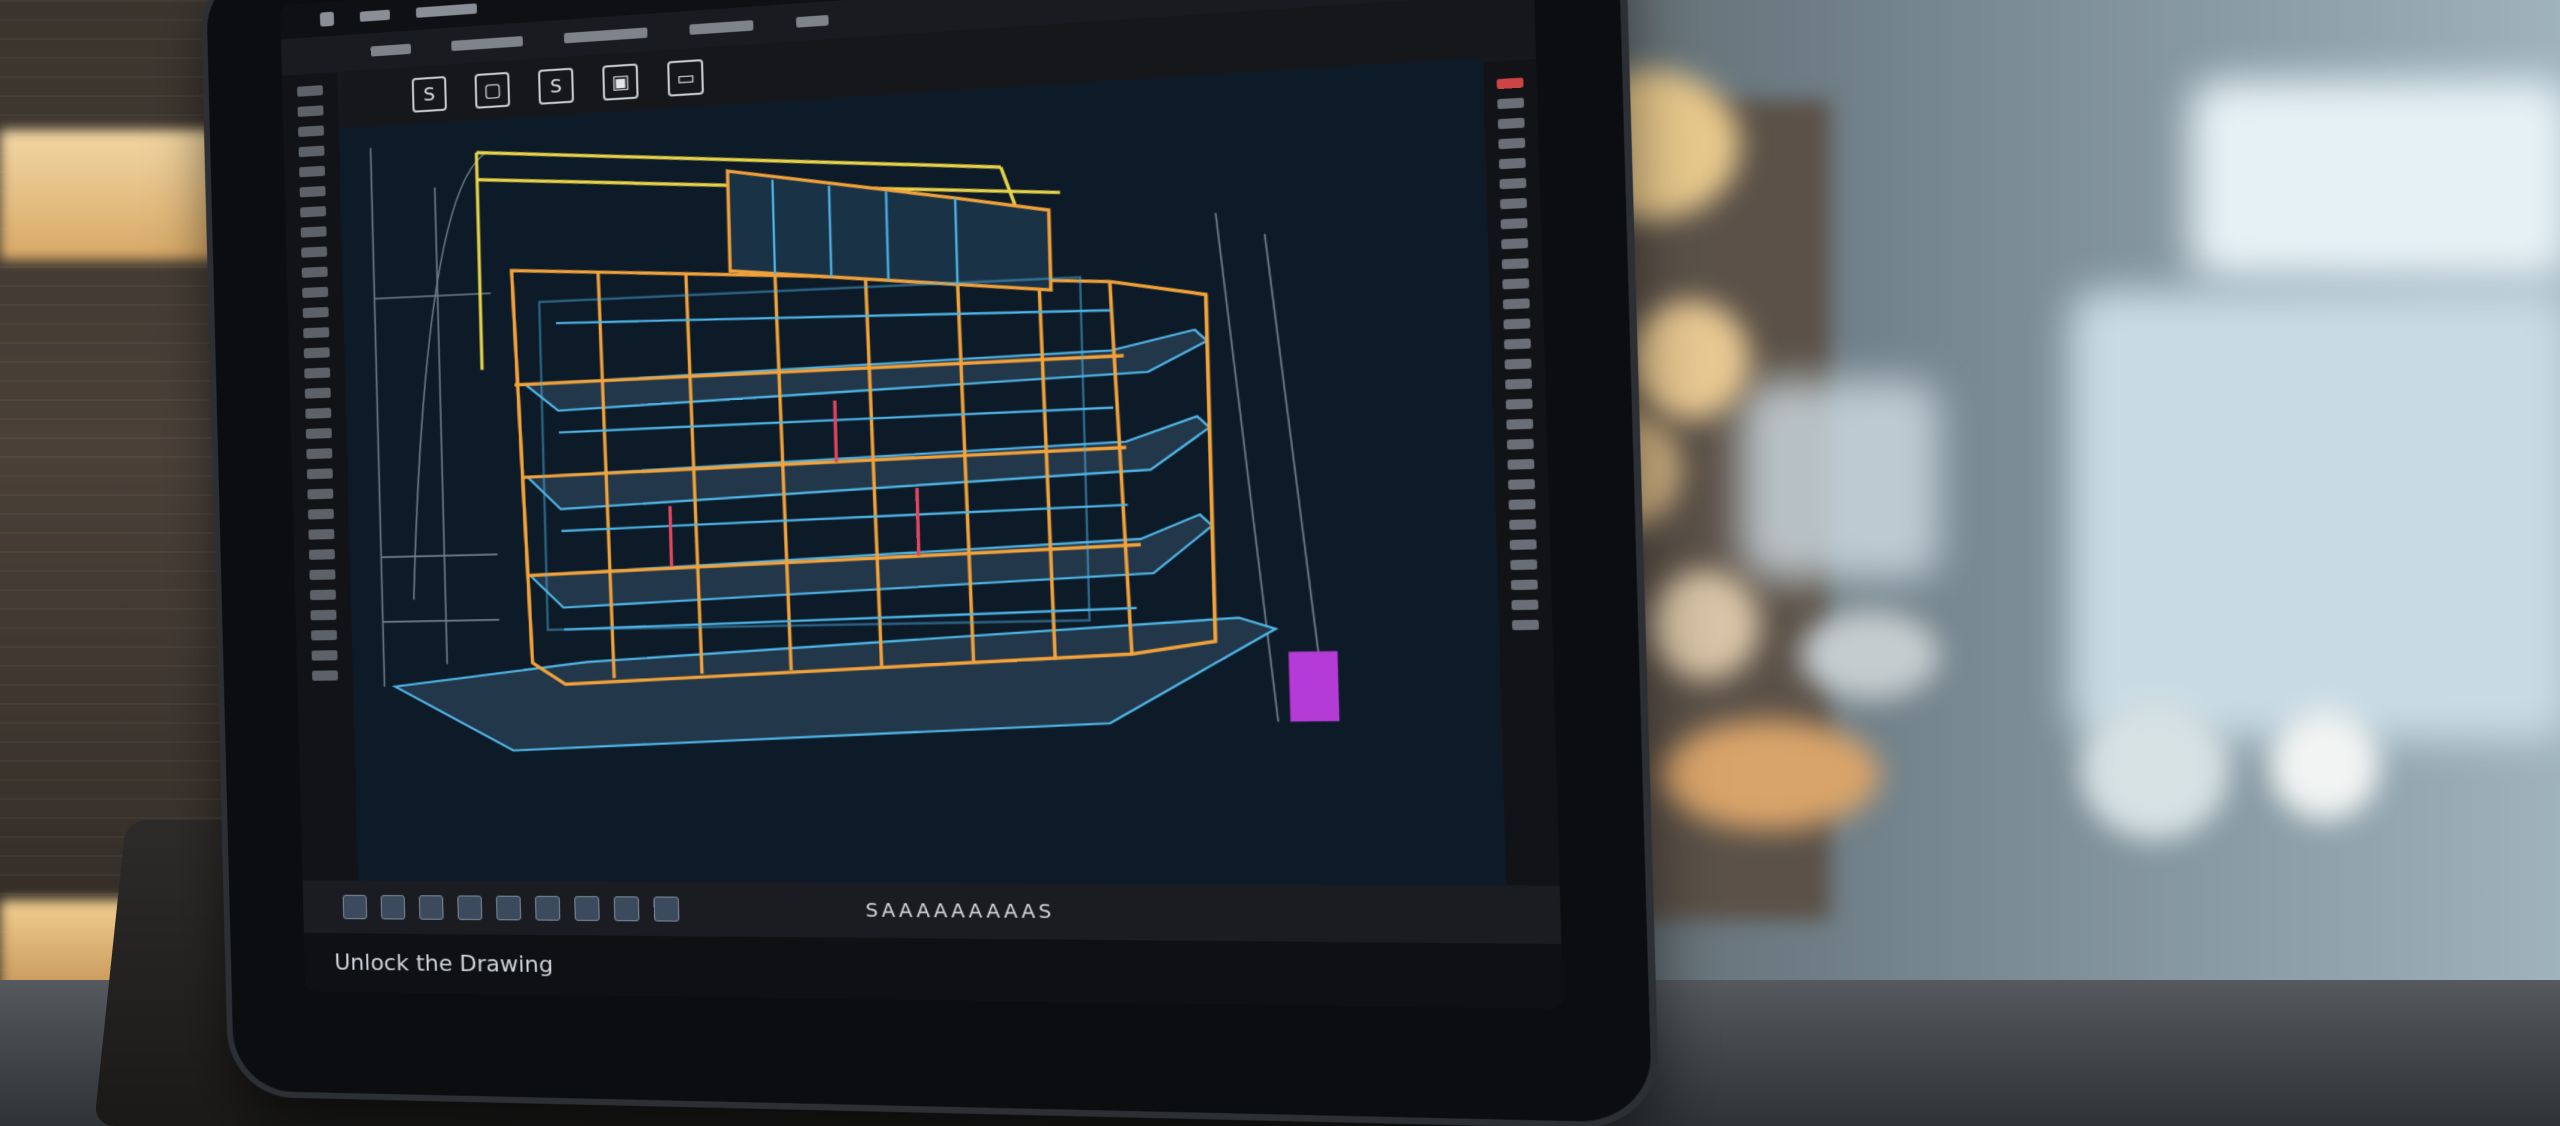  What do you see at coordinates (115, 195) in the screenshot?
I see `left-light-strip-top` at bounding box center [115, 195].